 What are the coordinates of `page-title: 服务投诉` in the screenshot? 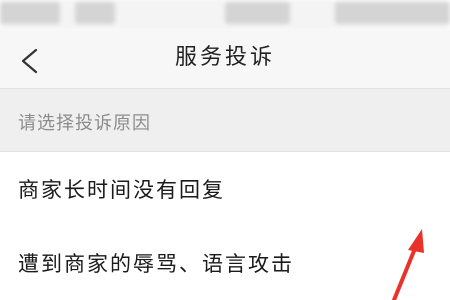 It's located at (224, 57).